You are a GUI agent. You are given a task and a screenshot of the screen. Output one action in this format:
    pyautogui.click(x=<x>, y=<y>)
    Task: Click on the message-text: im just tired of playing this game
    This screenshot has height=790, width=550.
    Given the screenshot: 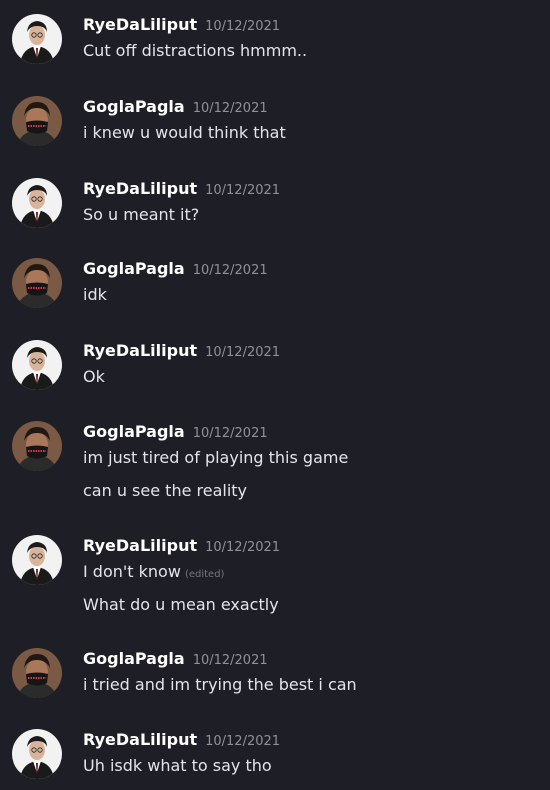 What is the action you would take?
    pyautogui.click(x=216, y=457)
    